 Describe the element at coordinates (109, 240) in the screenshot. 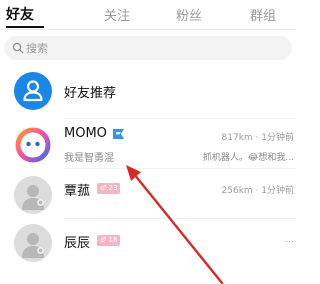

I see `gender-age-badge: ♂ 18` at that location.